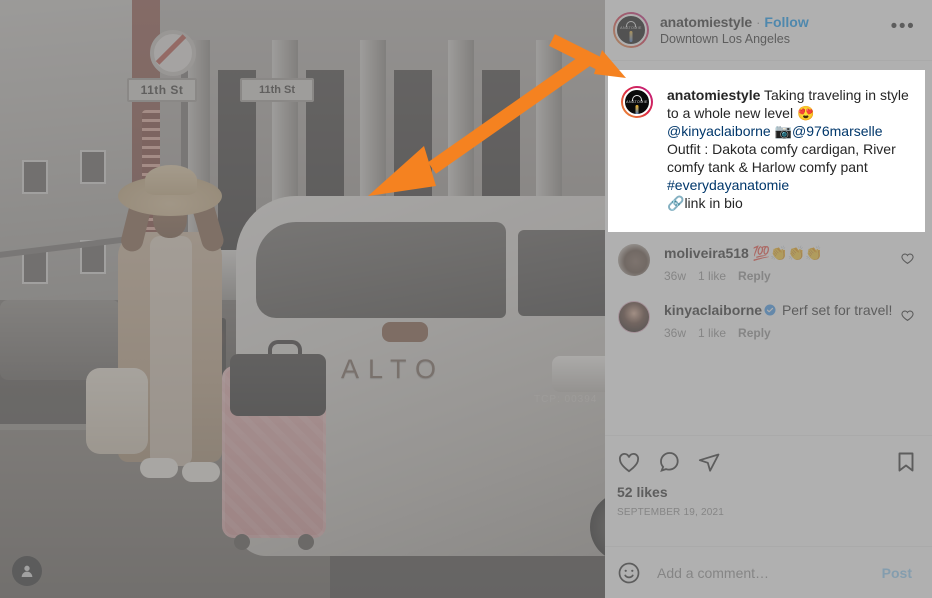 The height and width of the screenshot is (598, 932). I want to click on post-location: Downtown Los Angeles, so click(774, 39).